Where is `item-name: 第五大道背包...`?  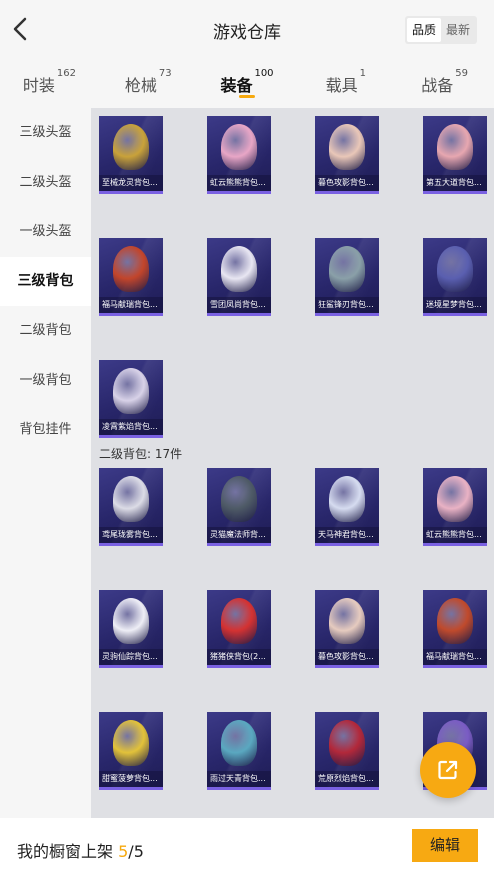 item-name: 第五大道背包... is located at coordinates (455, 183).